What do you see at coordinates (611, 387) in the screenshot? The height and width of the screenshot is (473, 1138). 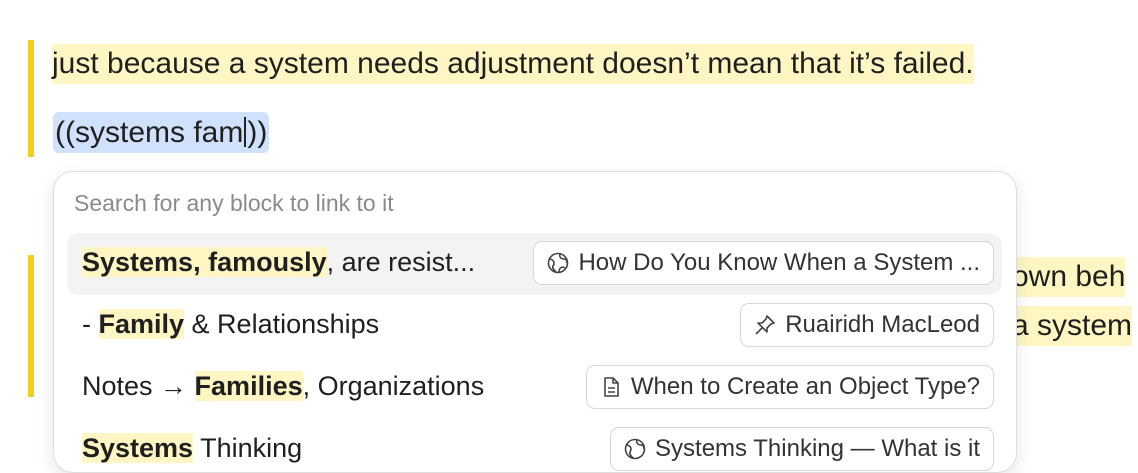 I see `document-icon` at bounding box center [611, 387].